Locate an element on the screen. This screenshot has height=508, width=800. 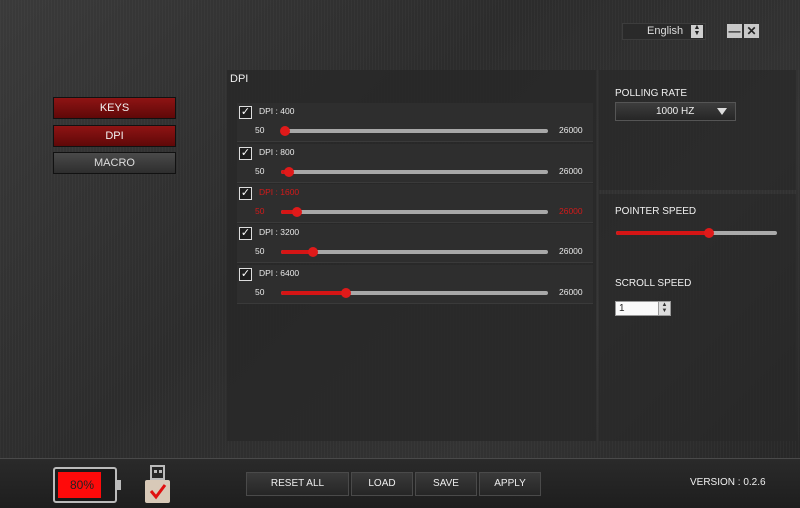
dpi-row-label: DPI : 3200 is located at coordinates (279, 232).